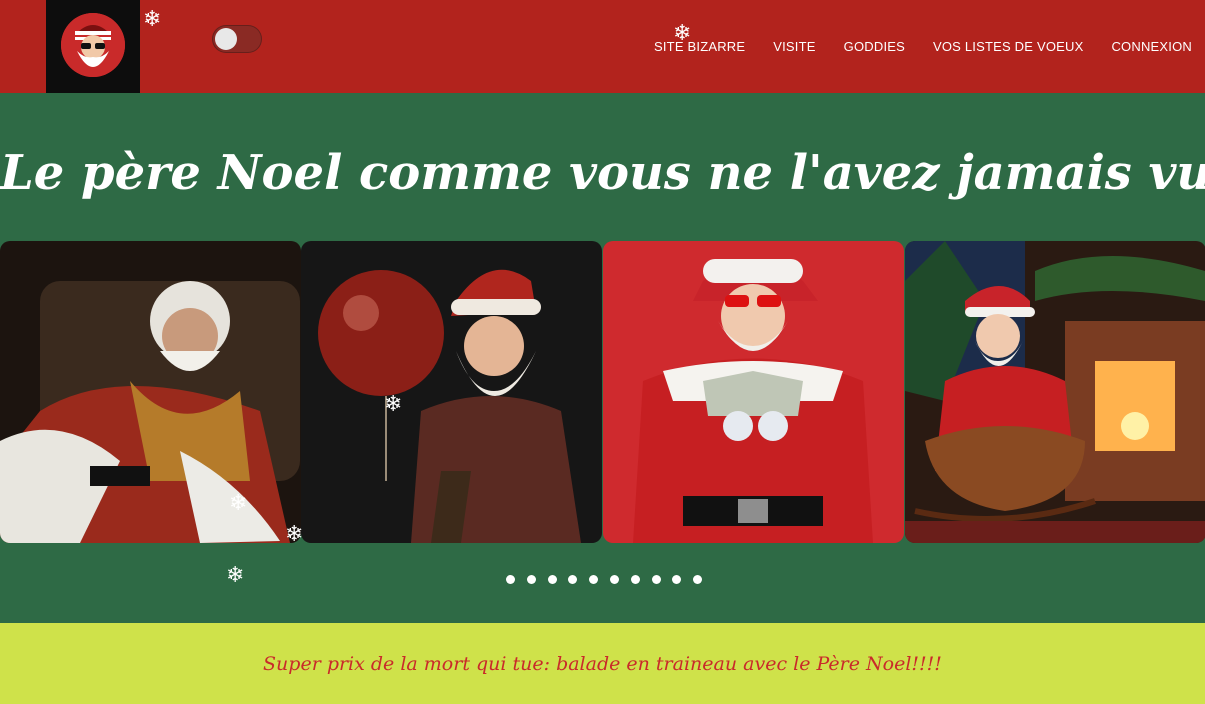 Image resolution: width=1205 pixels, height=704 pixels. I want to click on nav-site-bizarre: SITE BIZARRE, so click(699, 46).